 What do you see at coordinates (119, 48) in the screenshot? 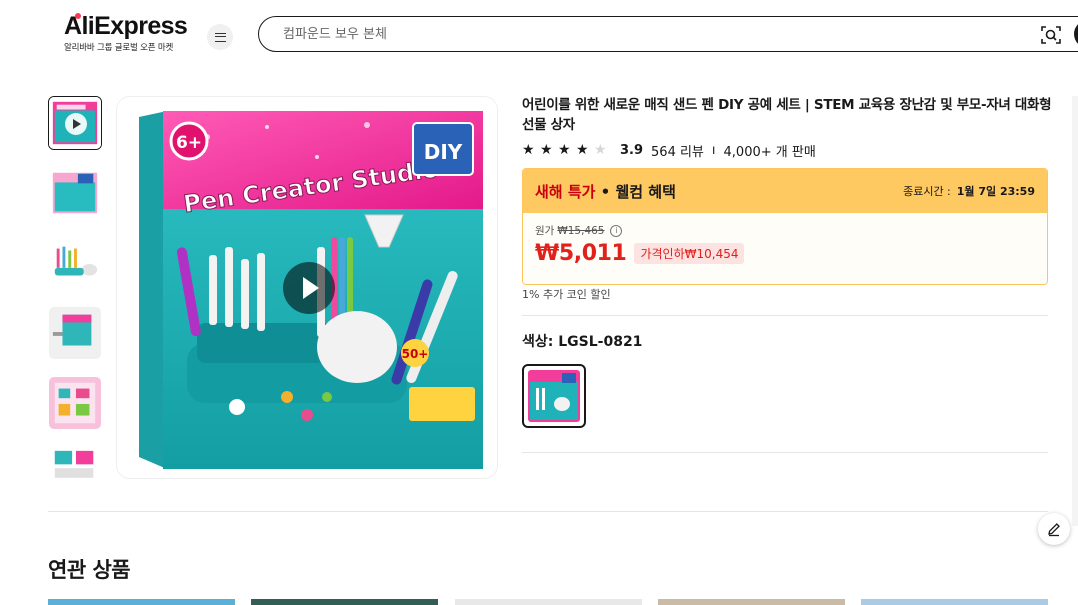
I see `logo-subtitle: 알리바바 그룹 글로벌 오픈 마켓` at bounding box center [119, 48].